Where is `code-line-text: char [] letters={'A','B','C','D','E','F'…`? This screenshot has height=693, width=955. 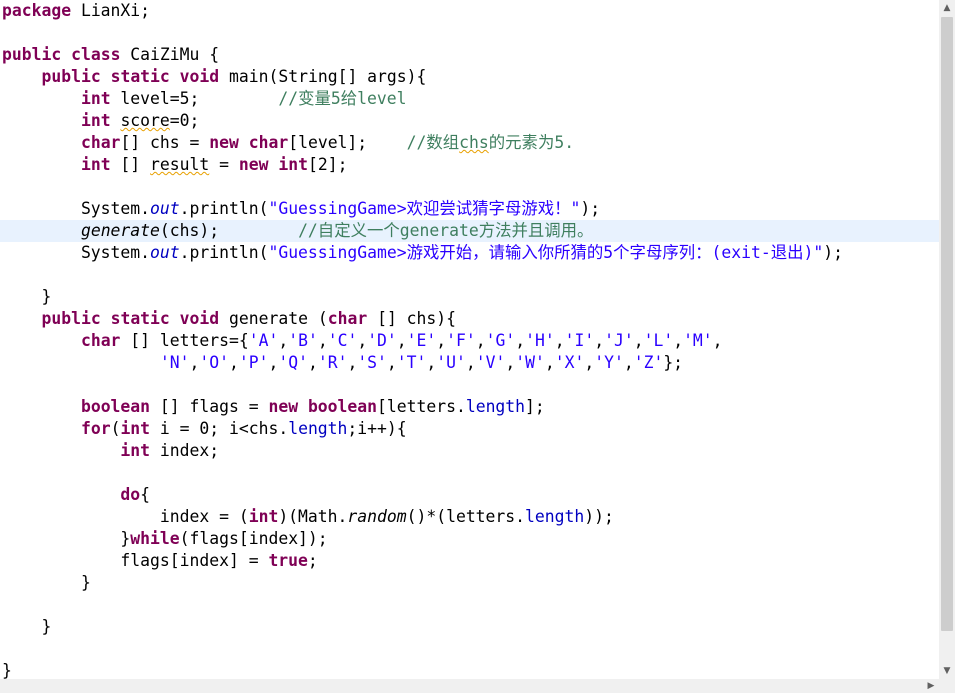
code-line-text: char [] letters={'A','B','C','D','E','F'… is located at coordinates (362, 341).